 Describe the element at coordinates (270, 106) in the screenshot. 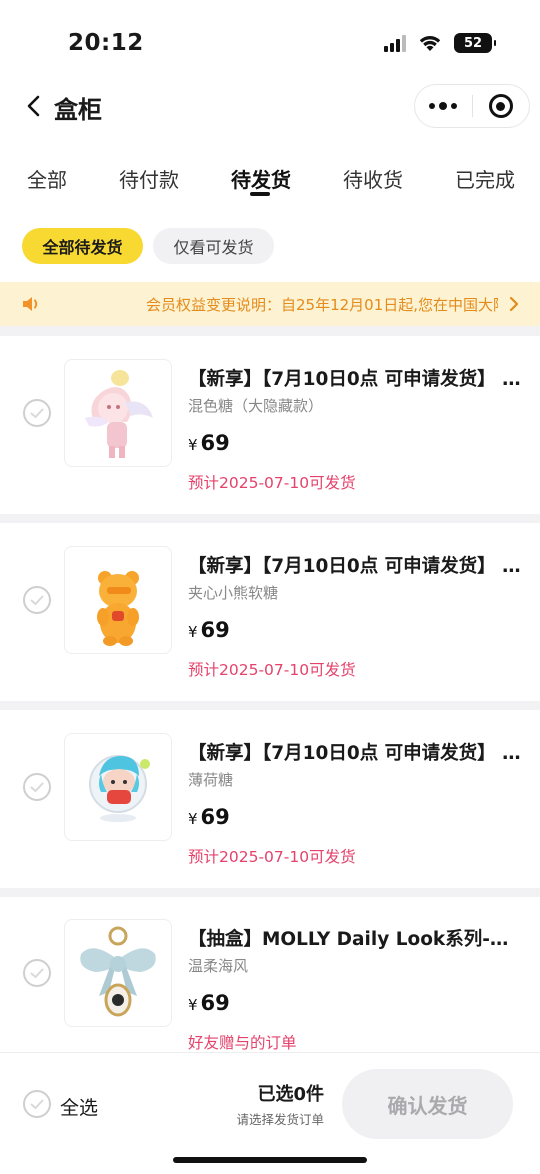

I see `nav-header: 盒柜` at that location.